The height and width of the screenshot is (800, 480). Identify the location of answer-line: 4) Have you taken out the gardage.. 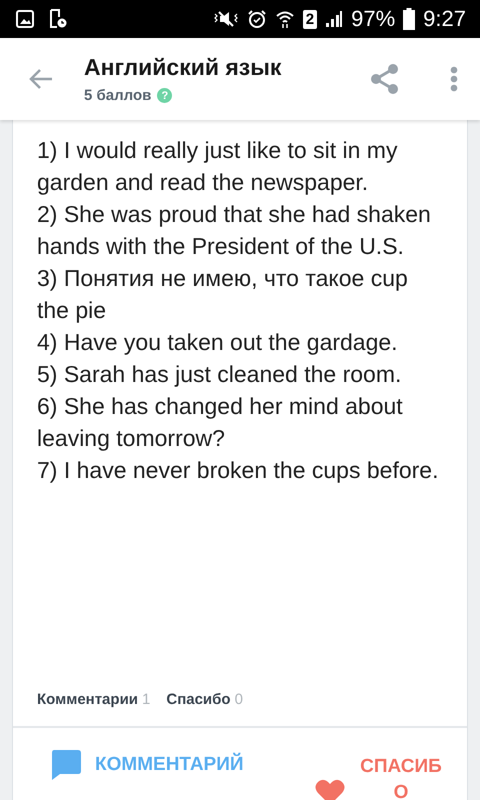
(218, 342).